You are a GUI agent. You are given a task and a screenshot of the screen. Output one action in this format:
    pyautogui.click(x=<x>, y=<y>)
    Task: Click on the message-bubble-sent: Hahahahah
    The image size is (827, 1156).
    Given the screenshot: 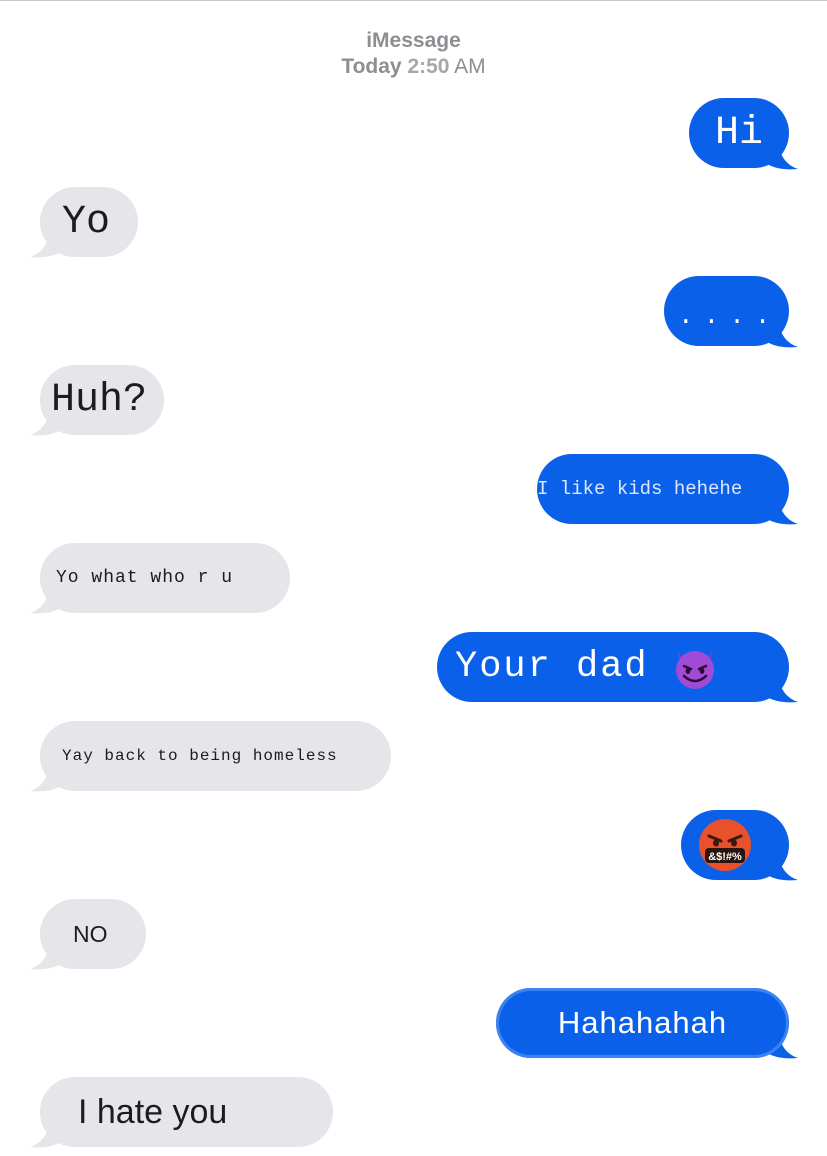 What is the action you would take?
    pyautogui.click(x=642, y=1023)
    